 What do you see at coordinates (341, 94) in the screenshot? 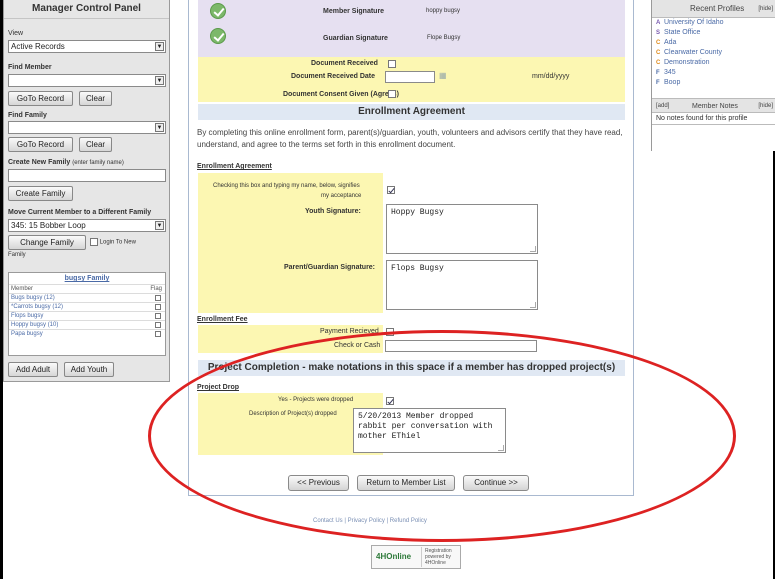
I see `consent-label: Document Consent Given (Agrees)` at bounding box center [341, 94].